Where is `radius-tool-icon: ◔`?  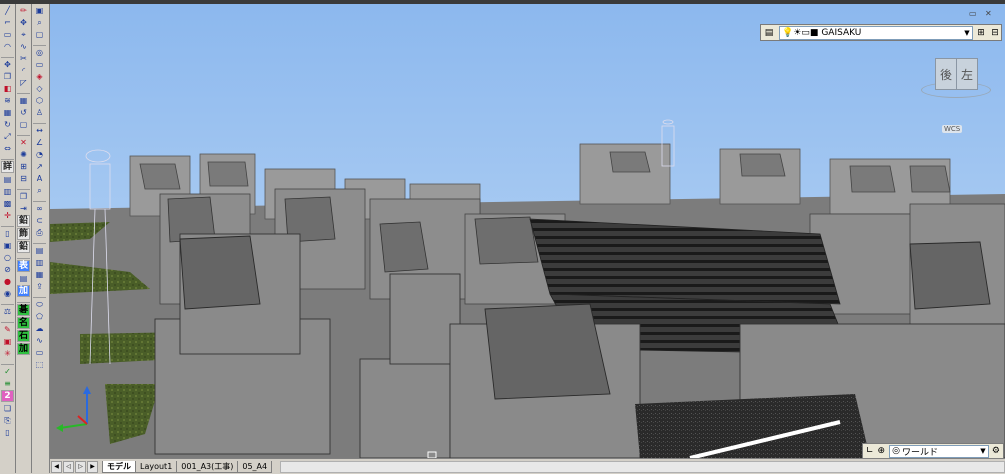 radius-tool-icon: ◔ is located at coordinates (39, 154).